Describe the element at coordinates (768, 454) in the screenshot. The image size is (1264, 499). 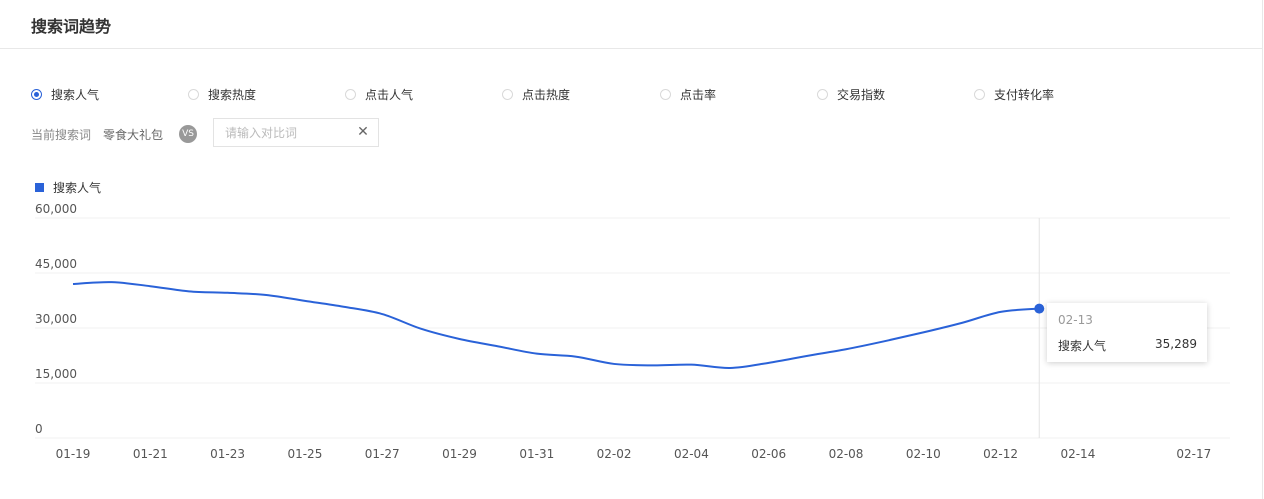
I see `x-tick-label: 02-06` at that location.